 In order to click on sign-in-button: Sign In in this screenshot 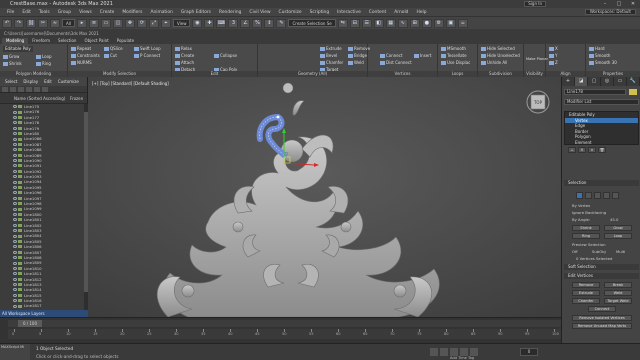, I will do `click(535, 4)`.